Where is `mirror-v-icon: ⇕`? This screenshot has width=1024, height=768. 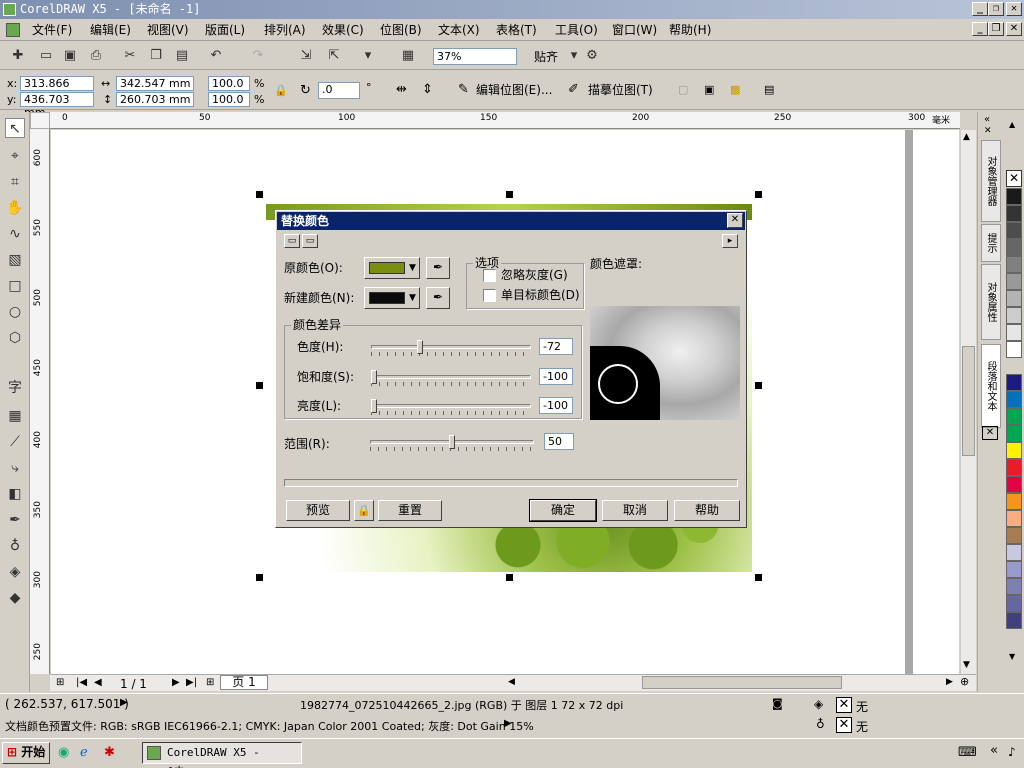
mirror-v-icon: ⇕ is located at coordinates (427, 90).